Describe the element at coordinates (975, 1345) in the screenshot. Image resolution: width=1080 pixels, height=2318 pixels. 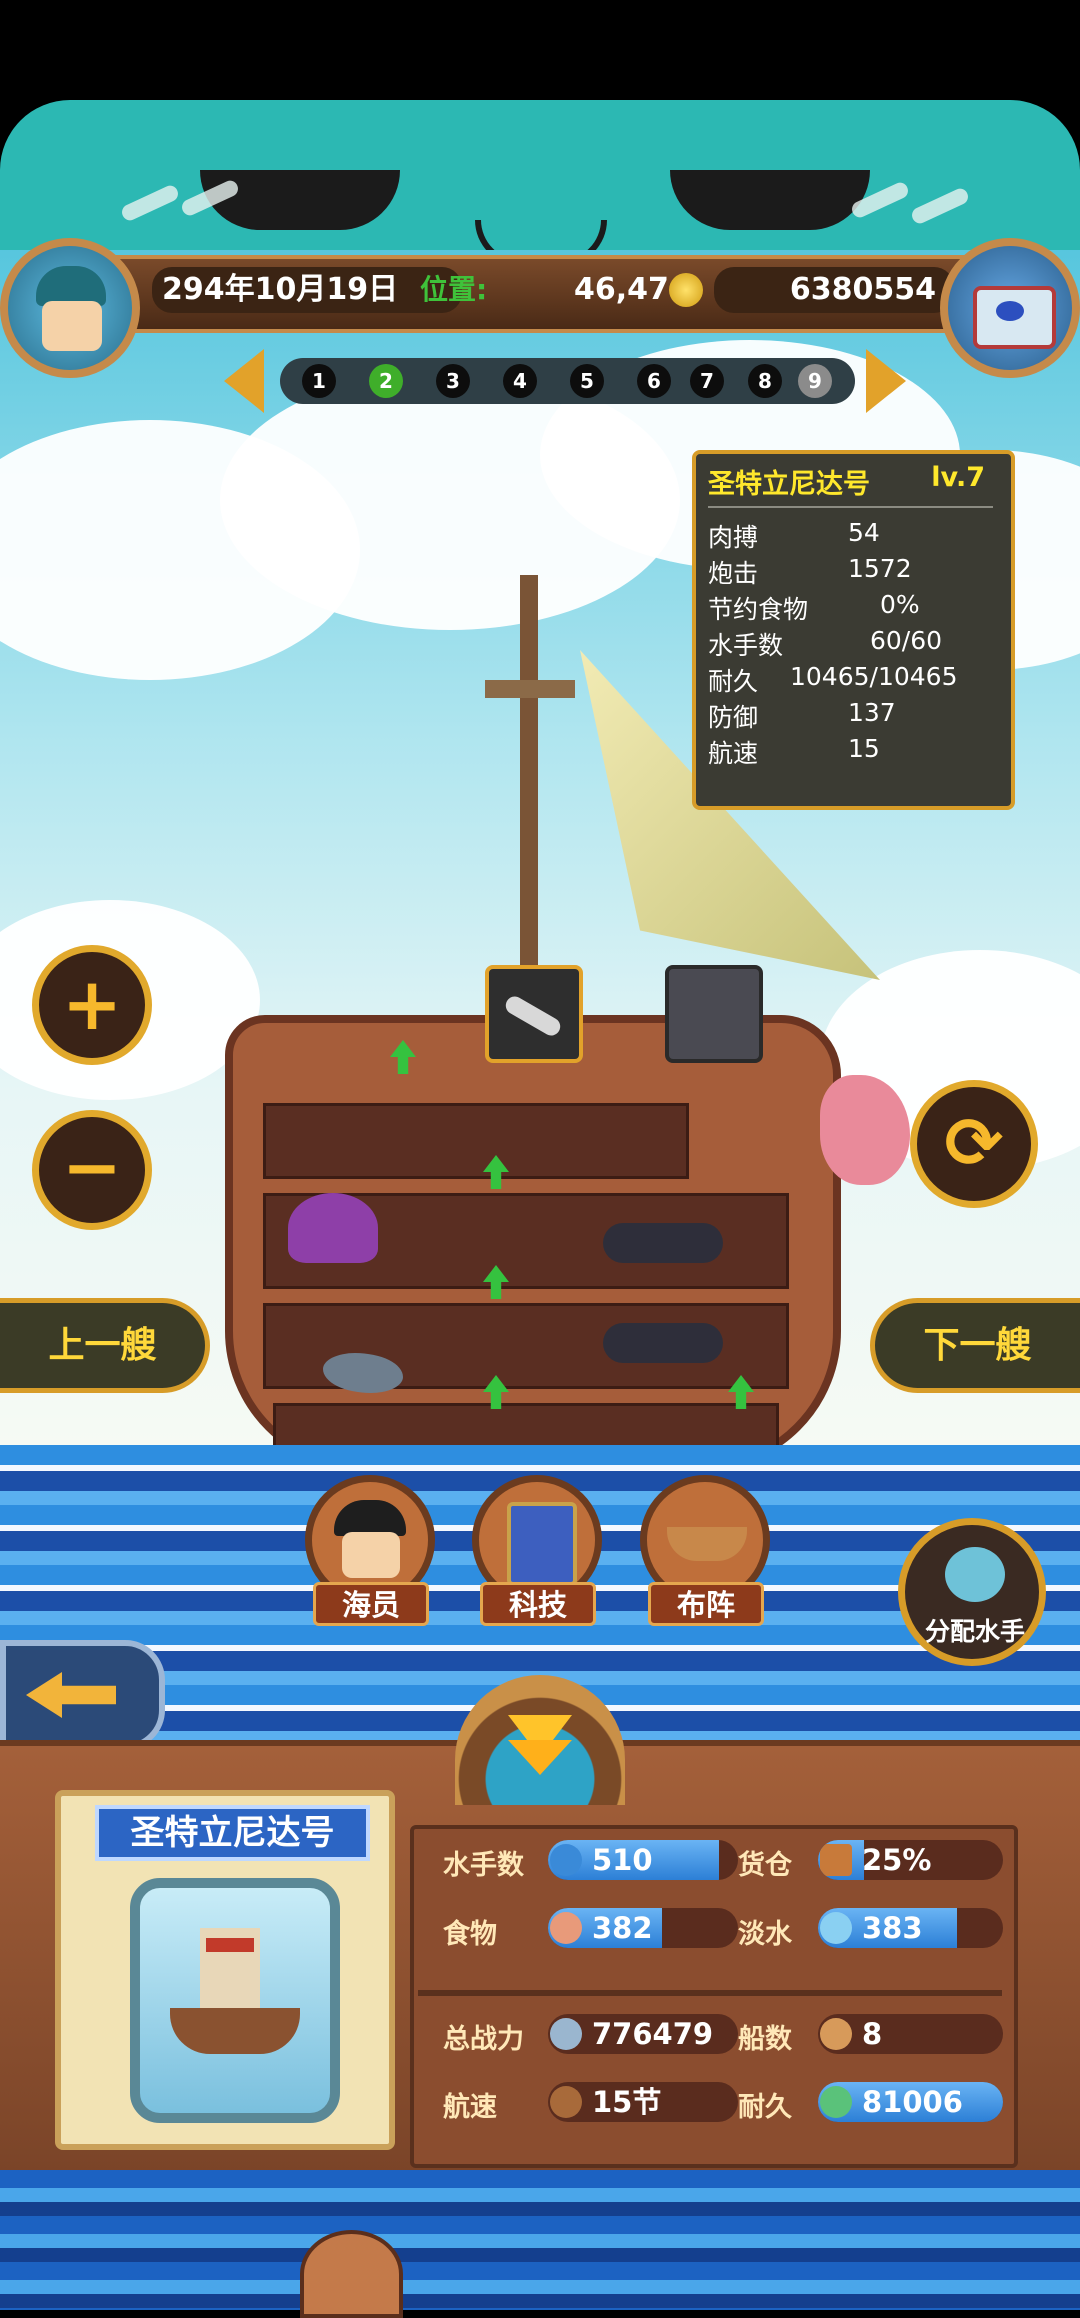
I see `next-ship-button: 下一艘` at that location.